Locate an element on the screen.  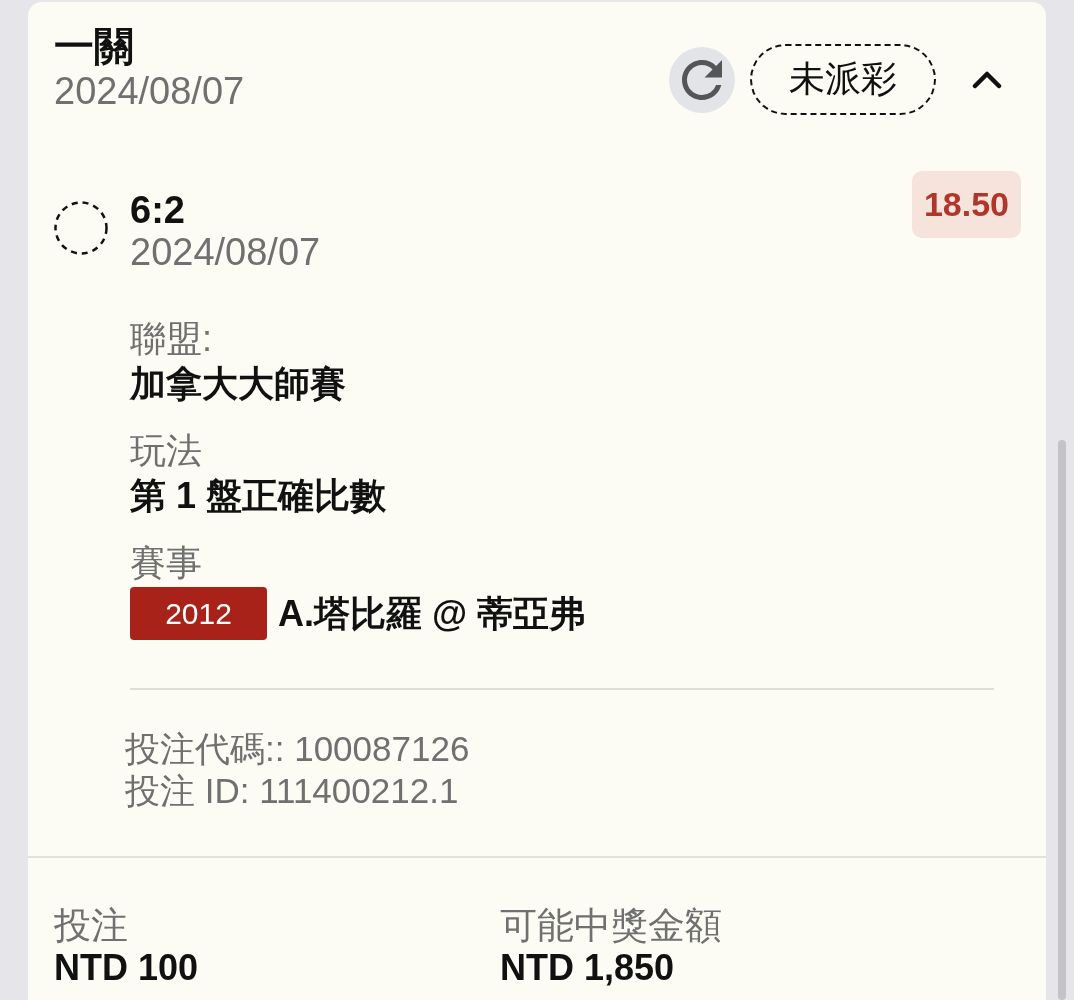
chevron-up-icon is located at coordinates (987, 79).